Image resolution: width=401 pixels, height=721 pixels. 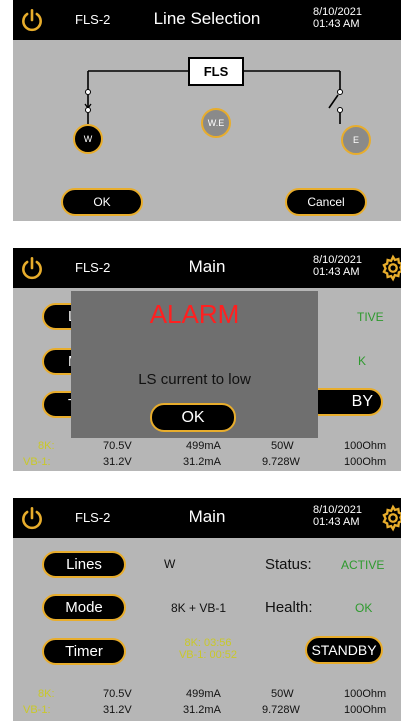 I want to click on status-value: TIVE, so click(x=370, y=317).